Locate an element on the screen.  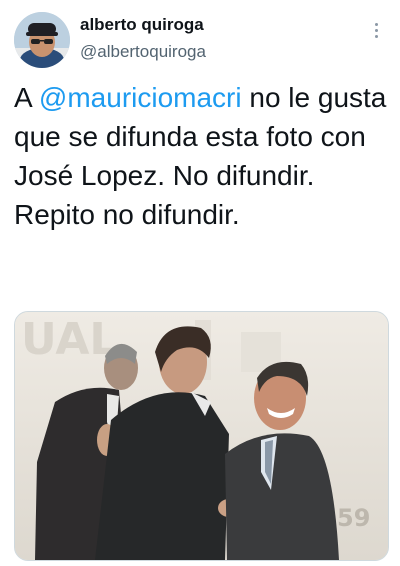
author-display-name: alberto quiroga is located at coordinates (143, 25).